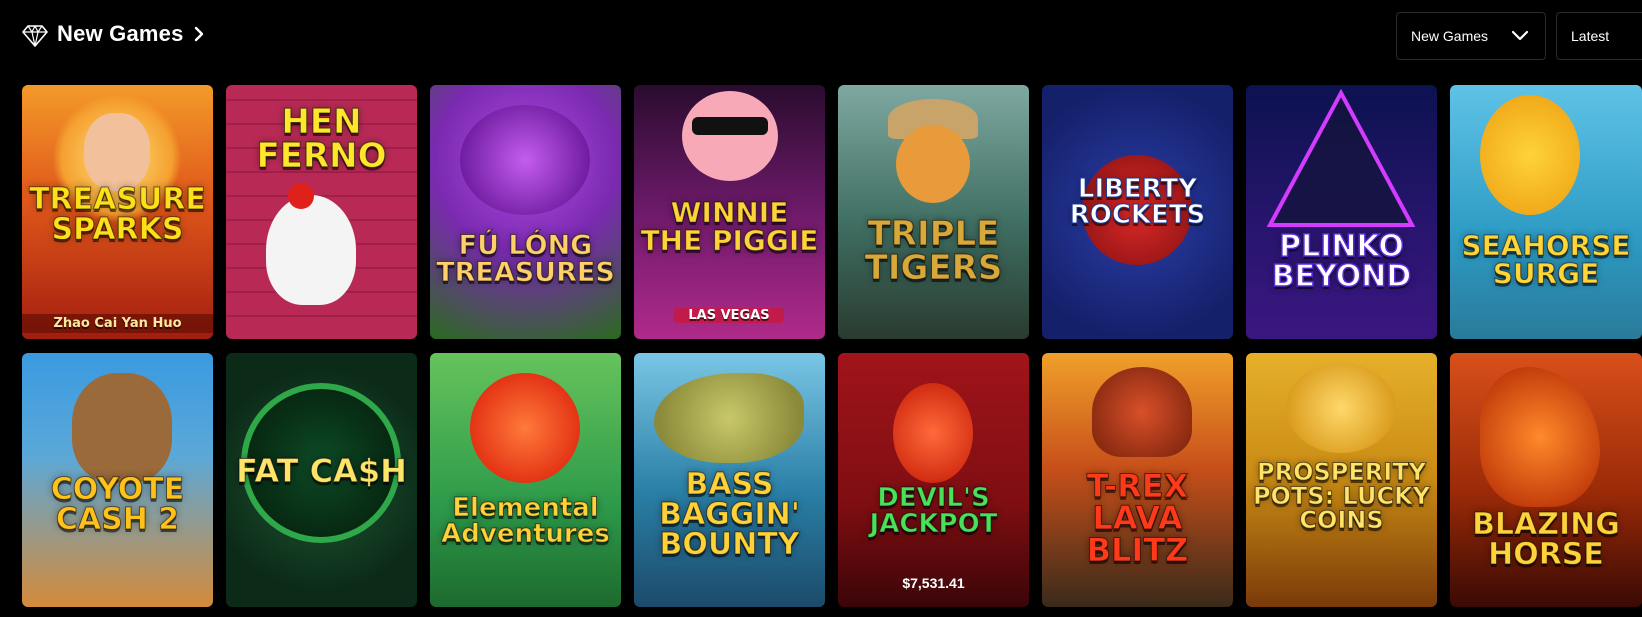 This screenshot has width=1642, height=617. Describe the element at coordinates (1590, 36) in the screenshot. I see `sort-dropdown-value: Latest` at that location.